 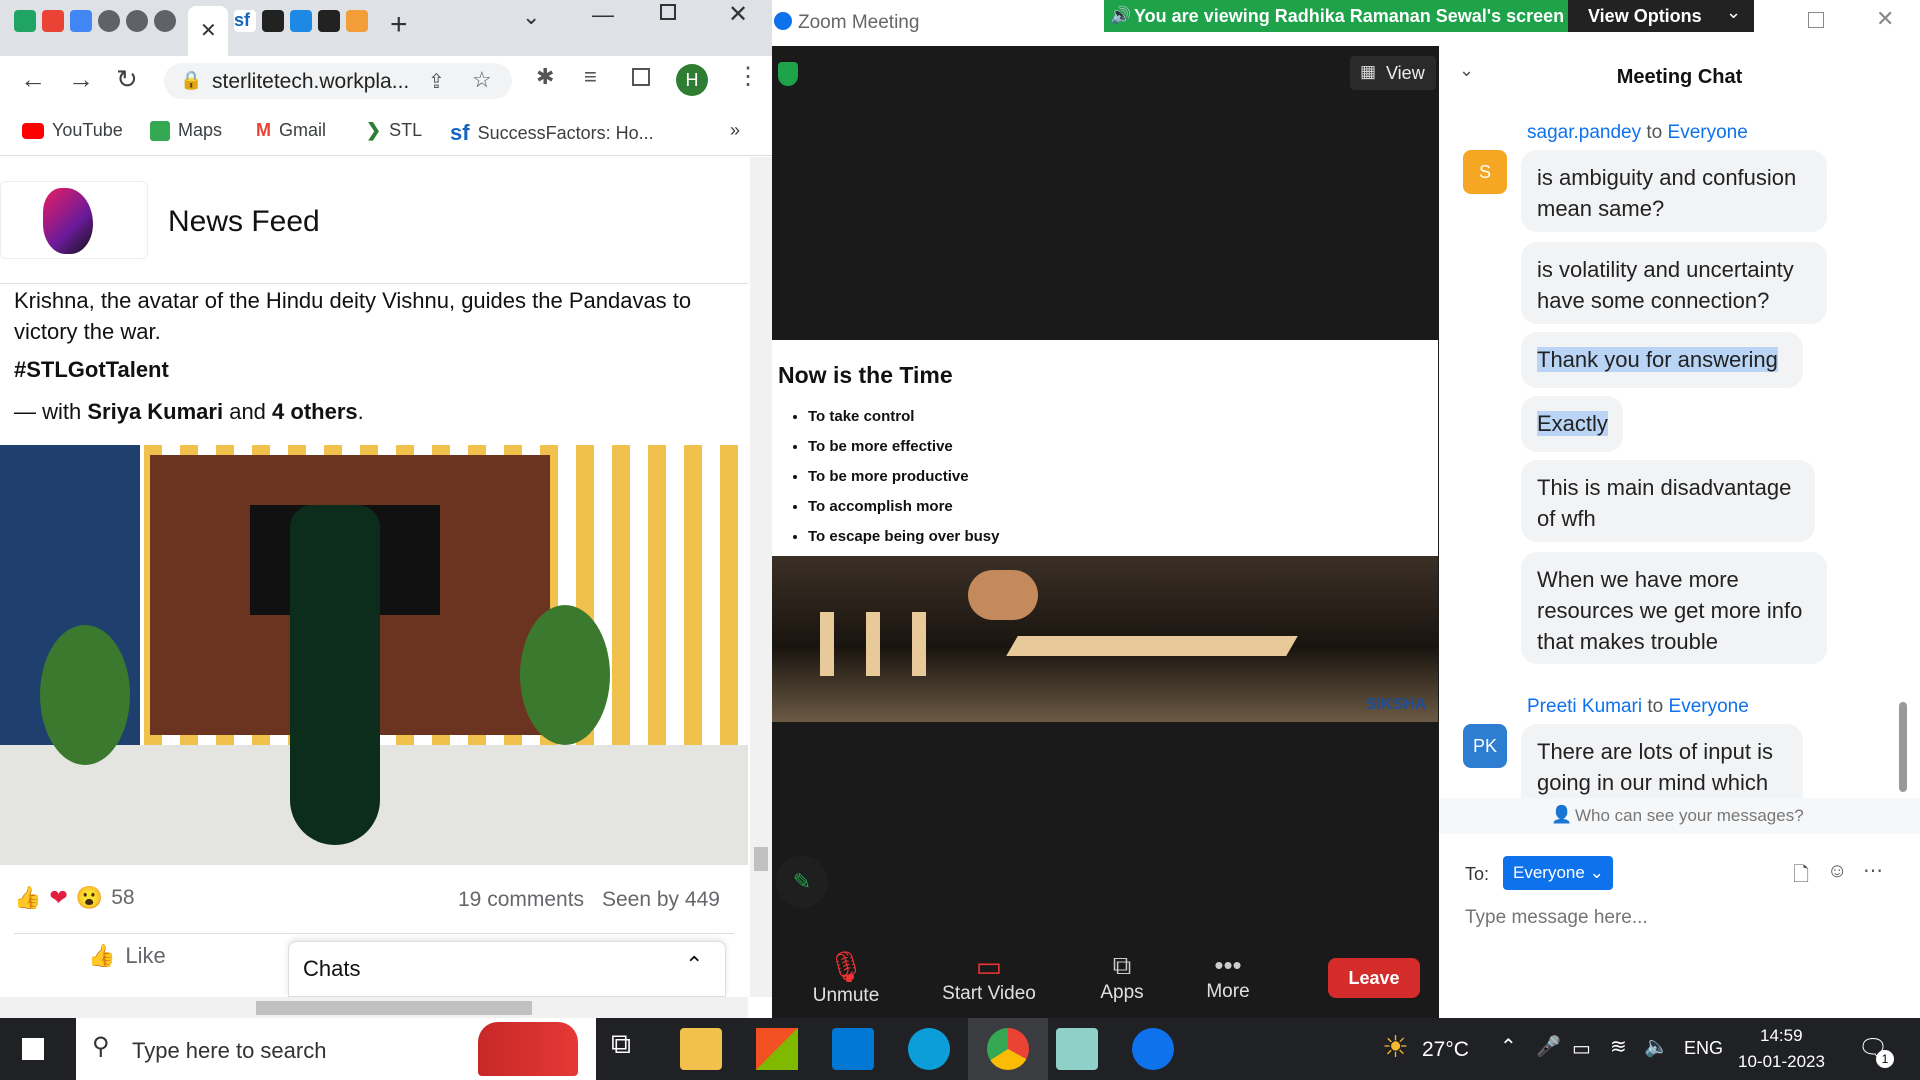 I want to click on sender-name: sagar.pandey, so click(x=1584, y=132).